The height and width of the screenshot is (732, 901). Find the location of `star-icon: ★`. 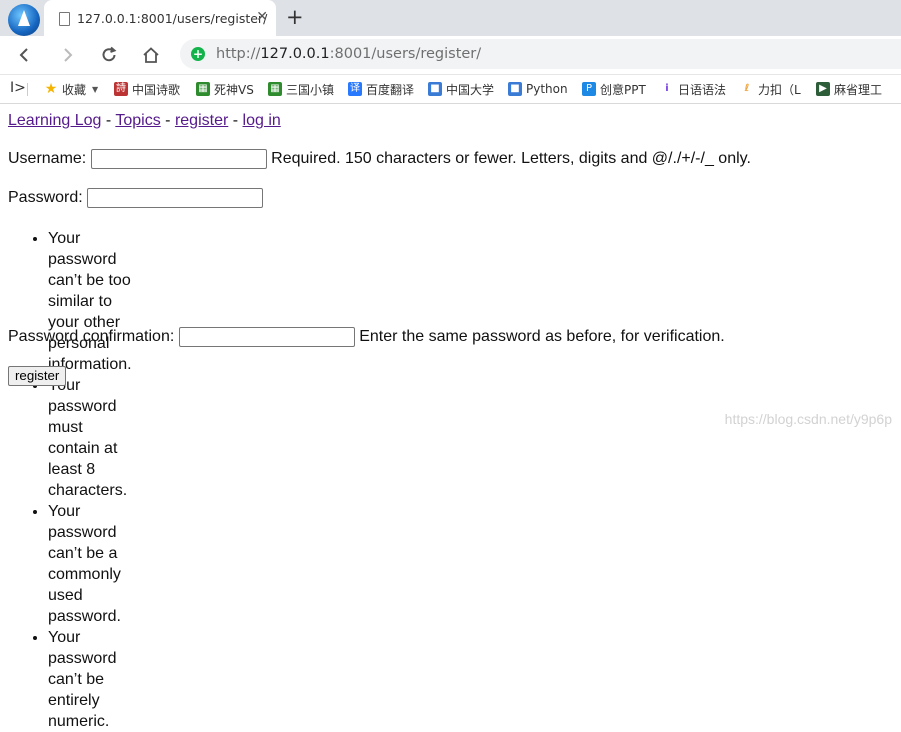

star-icon: ★ is located at coordinates (51, 89).